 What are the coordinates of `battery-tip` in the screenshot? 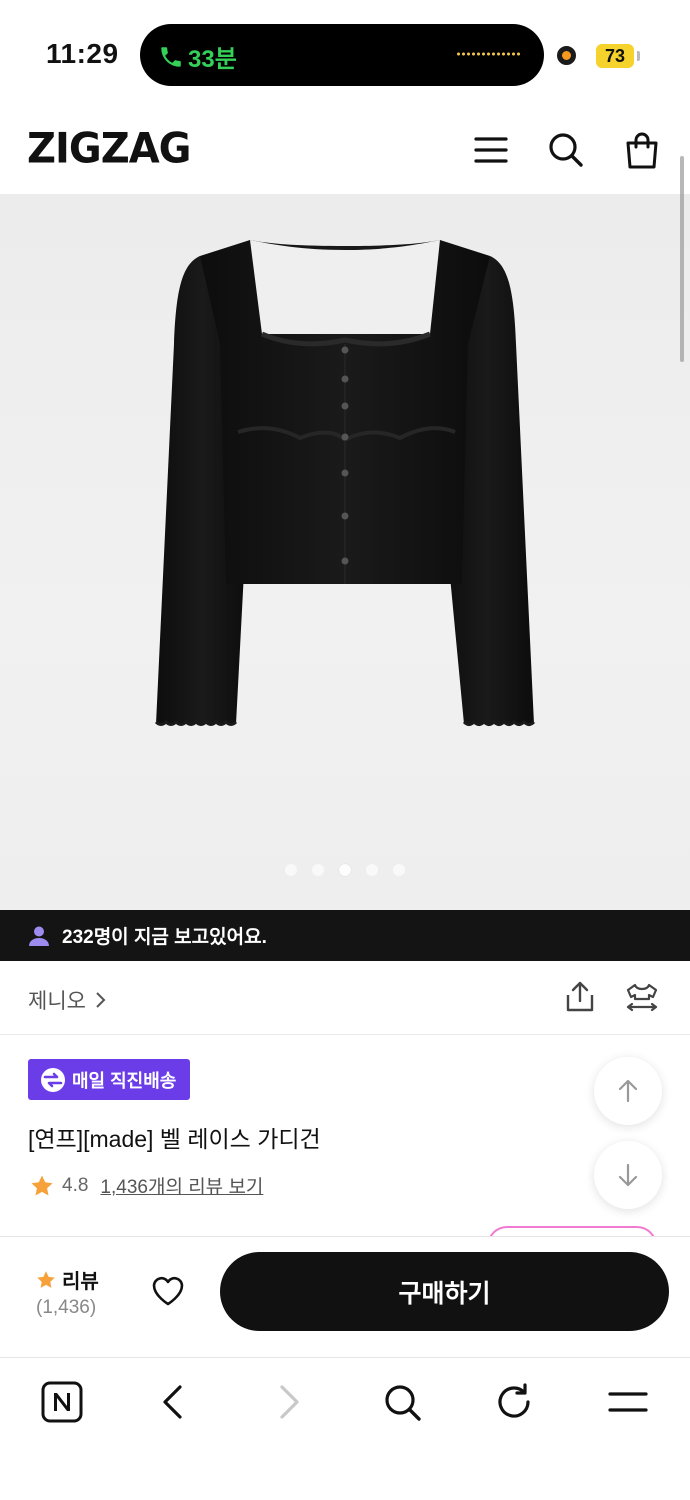 It's located at (638, 56).